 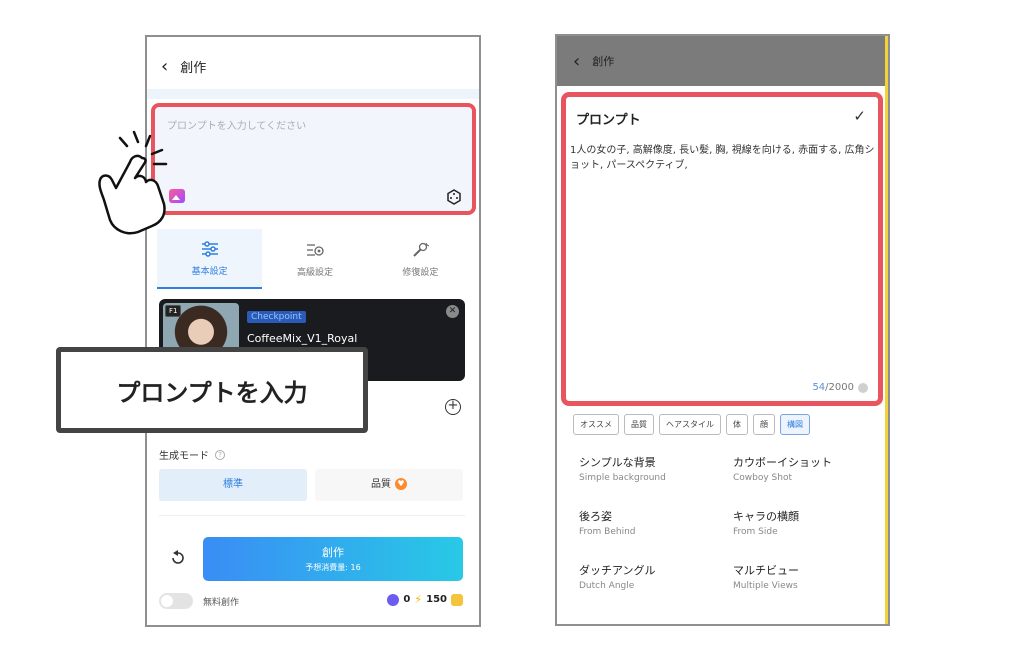 What do you see at coordinates (420, 259) in the screenshot?
I see `tab-repair-settings: 修復設定` at bounding box center [420, 259].